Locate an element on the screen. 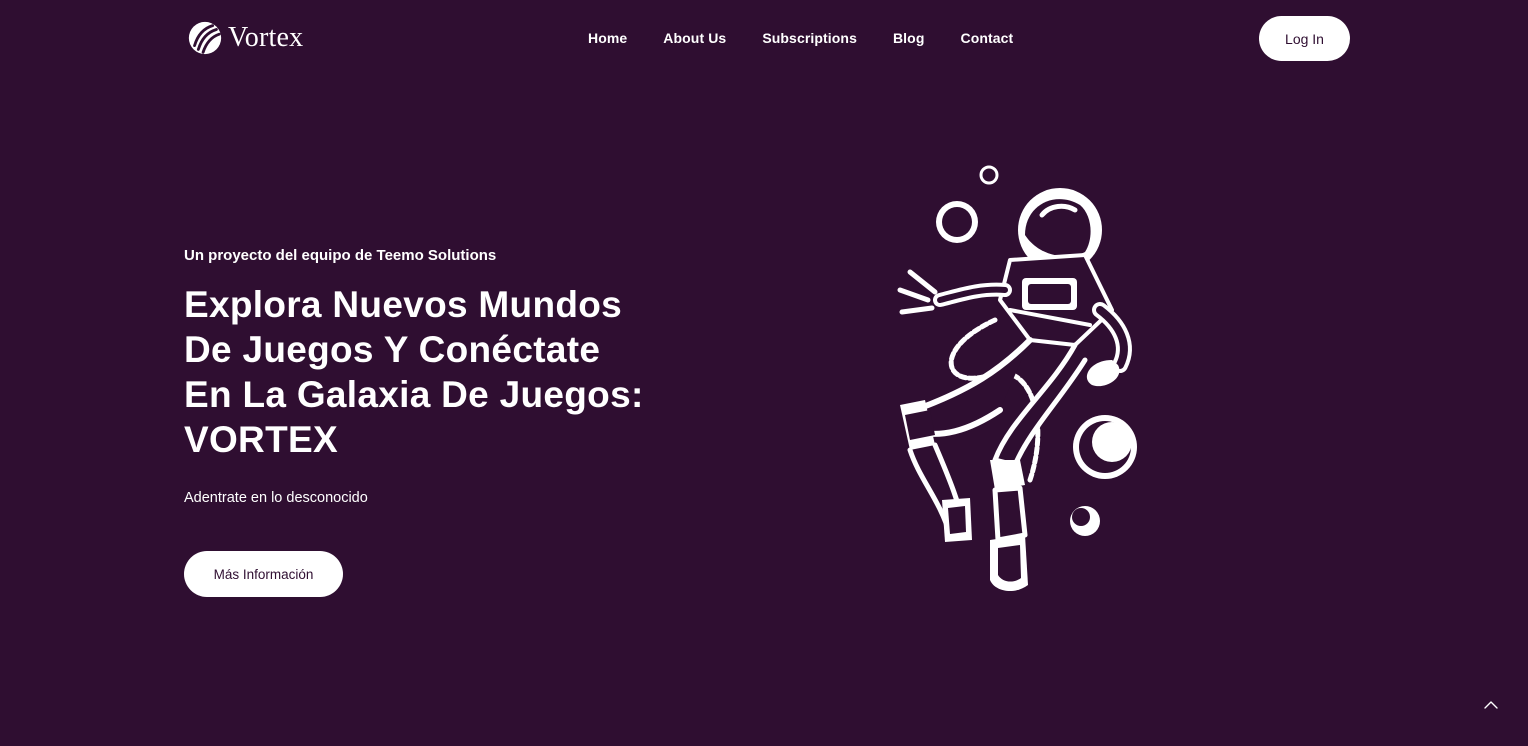 The image size is (1528, 746). login-button: Log In is located at coordinates (1304, 38).